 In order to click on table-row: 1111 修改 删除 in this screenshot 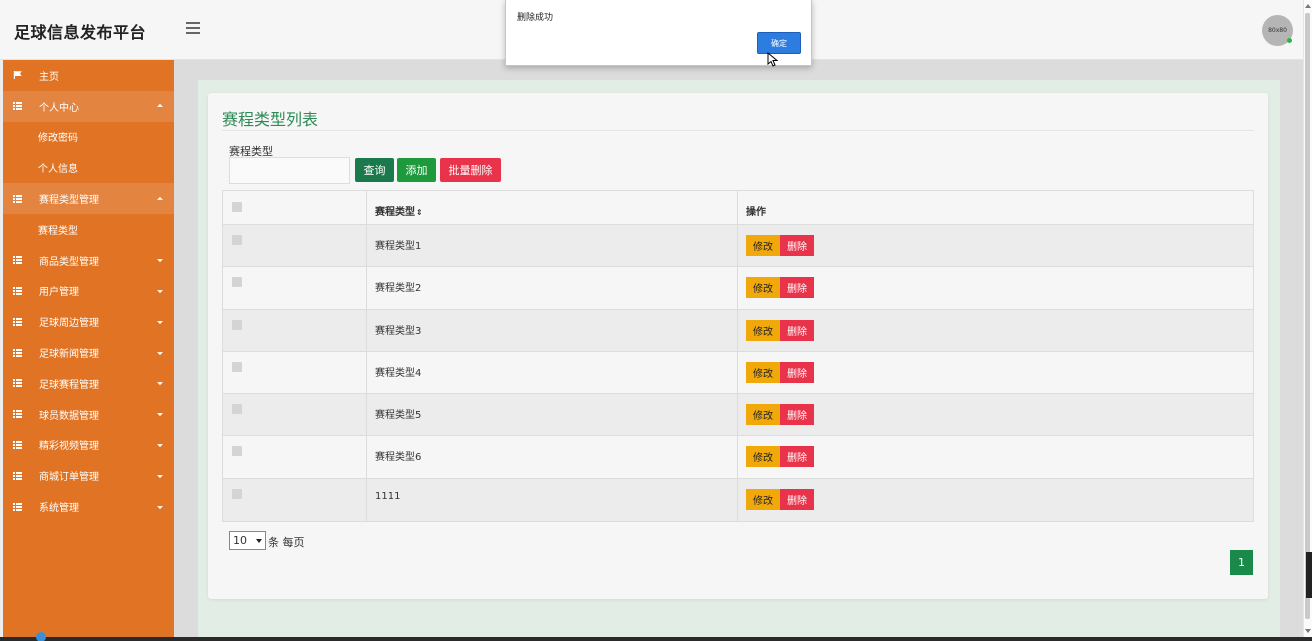, I will do `click(738, 500)`.